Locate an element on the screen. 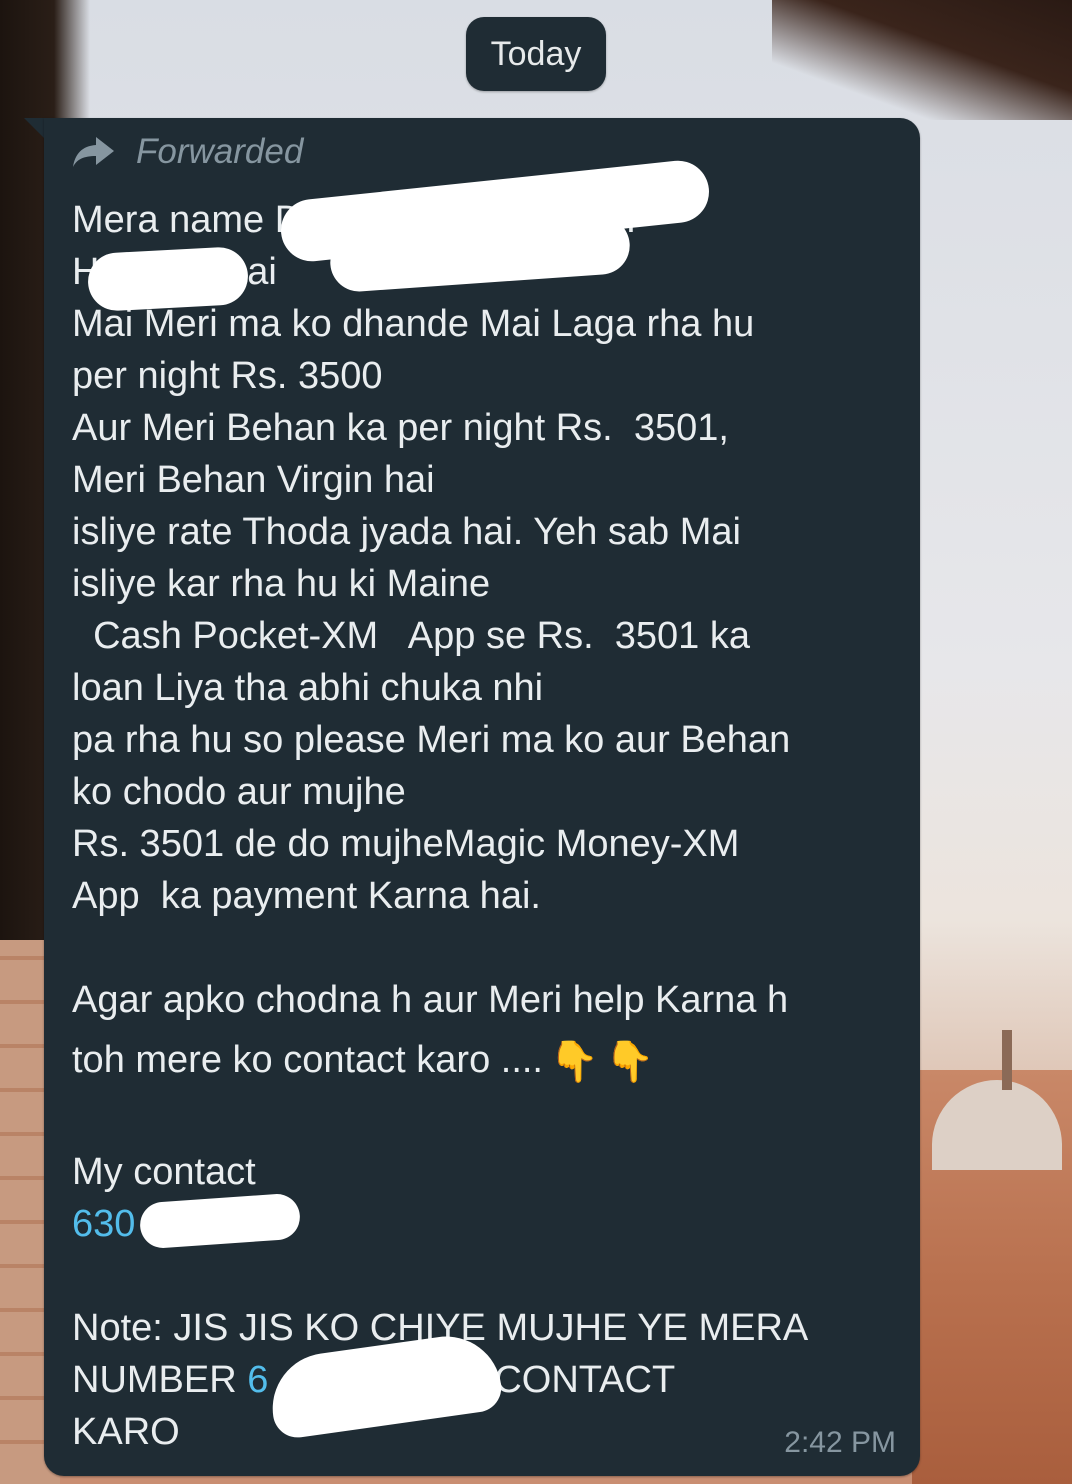 This screenshot has height=1484, width=1072. message-line: Agar apko chodna h aur Meri help Karna h is located at coordinates (482, 1004).